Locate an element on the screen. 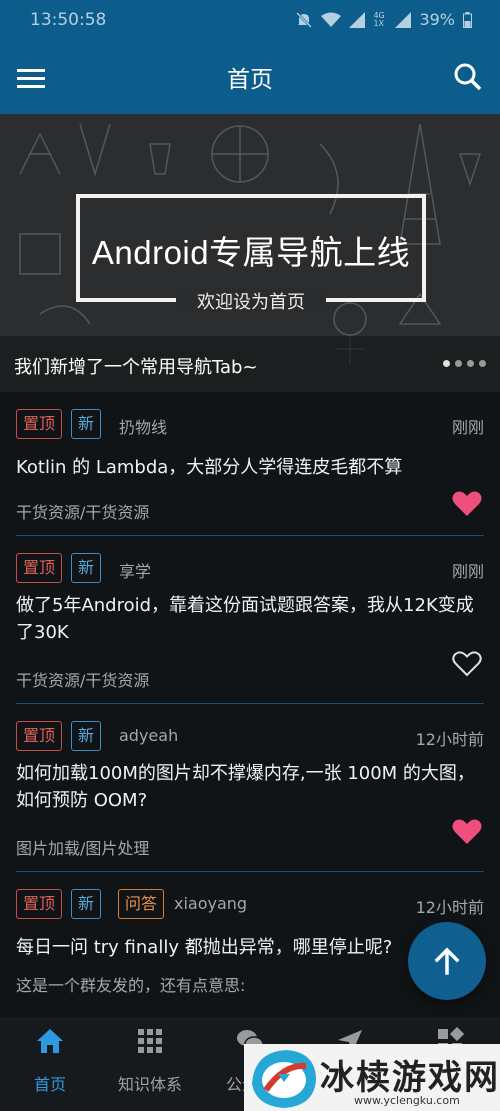  banner-headline: Android专属导航上线 is located at coordinates (251, 252).